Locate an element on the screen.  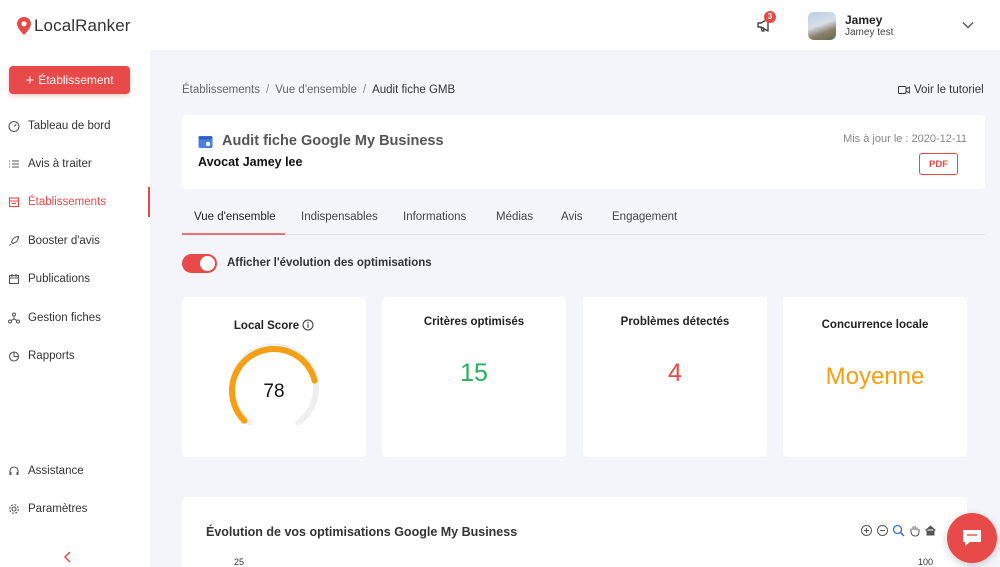
breadcrumb-item: Vue d'ensemble is located at coordinates (316, 90).